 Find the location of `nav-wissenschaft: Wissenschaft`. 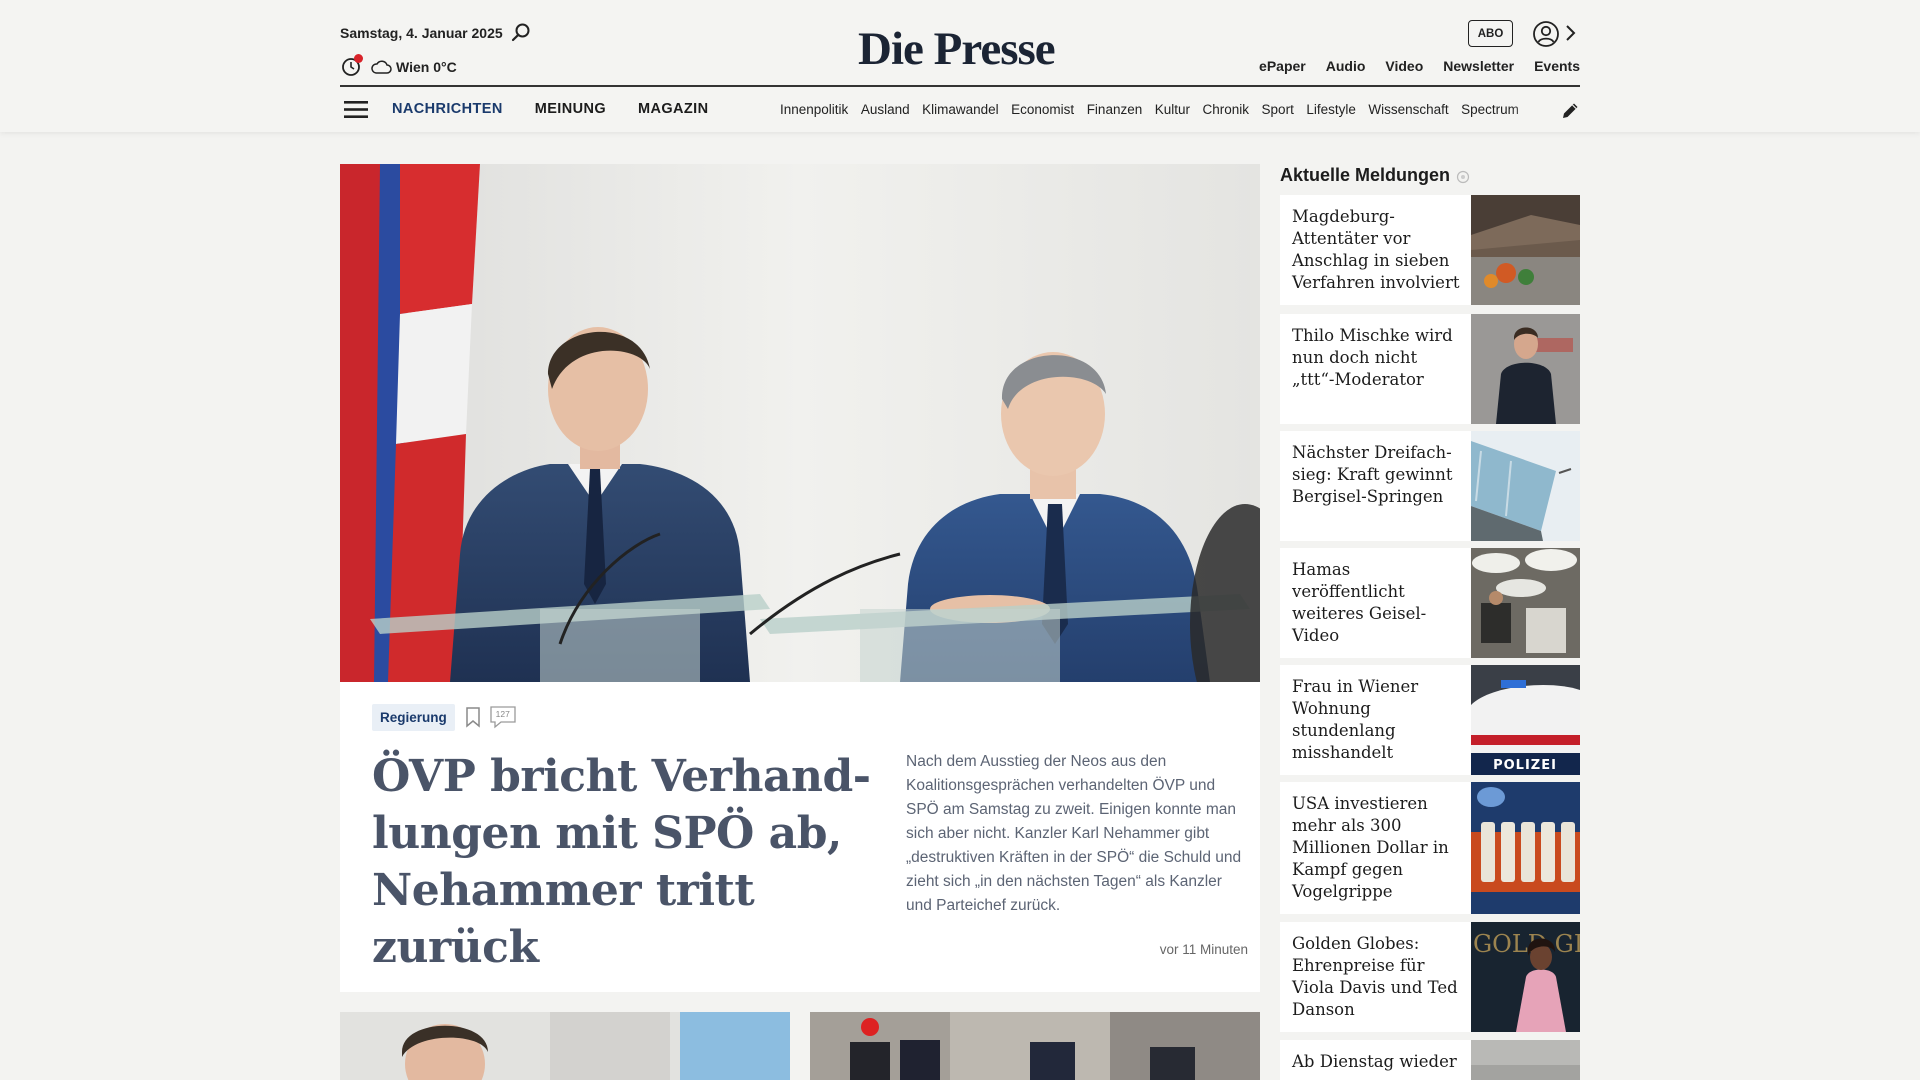

nav-wissenschaft: Wissenschaft is located at coordinates (1408, 109).